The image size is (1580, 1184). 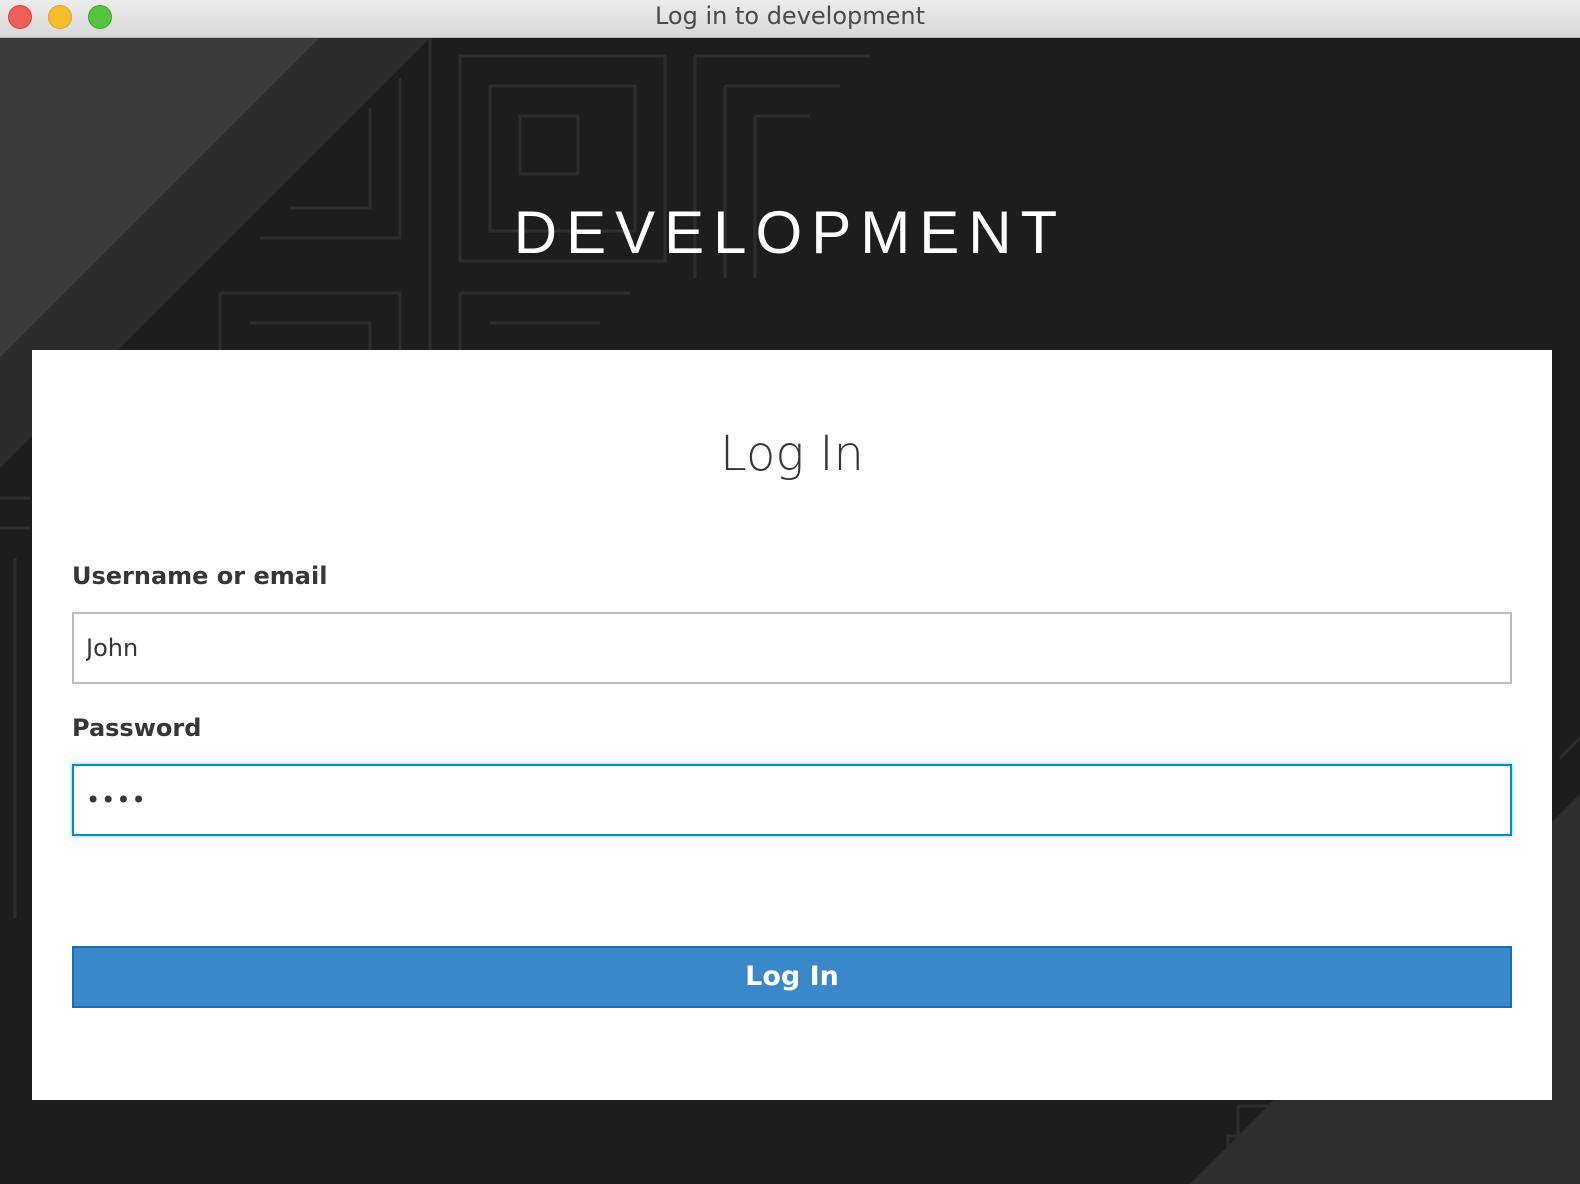 I want to click on window-titlebar: Log in to development, so click(x=790, y=19).